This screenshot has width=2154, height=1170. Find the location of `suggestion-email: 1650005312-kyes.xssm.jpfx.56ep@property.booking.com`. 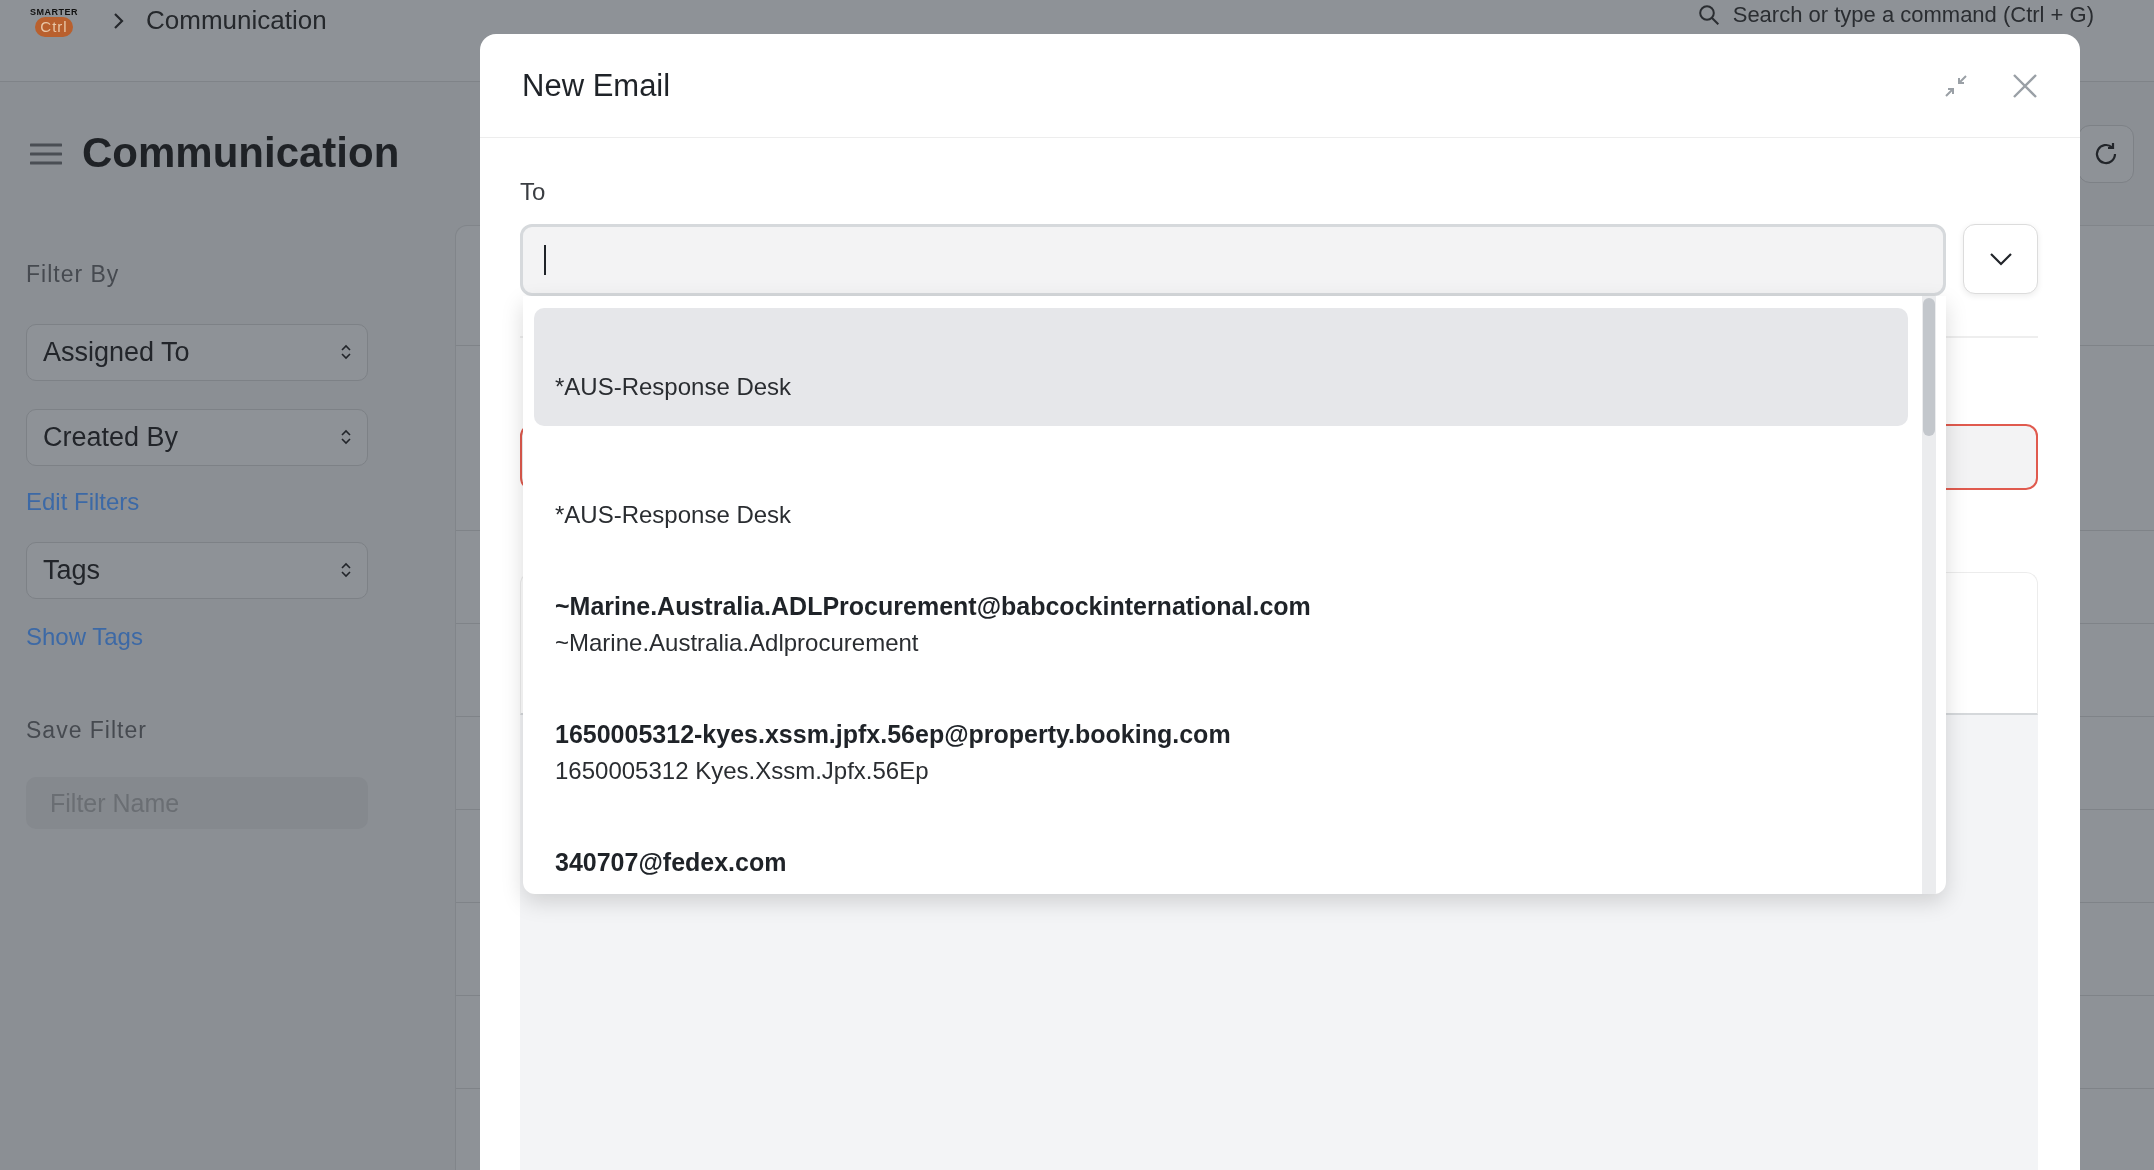

suggestion-email: 1650005312-kyes.xssm.jpfx.56ep@property.booking.com is located at coordinates (893, 734).